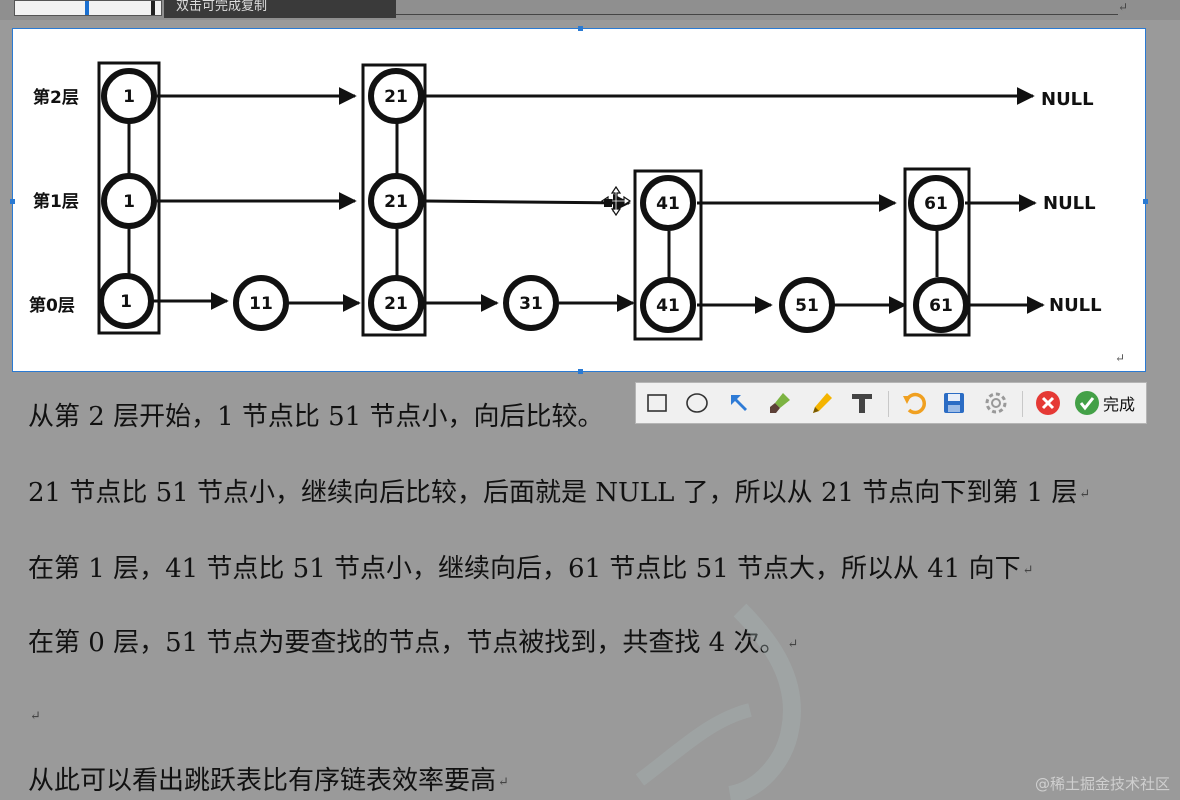 This screenshot has width=1180, height=800. What do you see at coordinates (822, 403) in the screenshot?
I see `pencil-icon` at bounding box center [822, 403].